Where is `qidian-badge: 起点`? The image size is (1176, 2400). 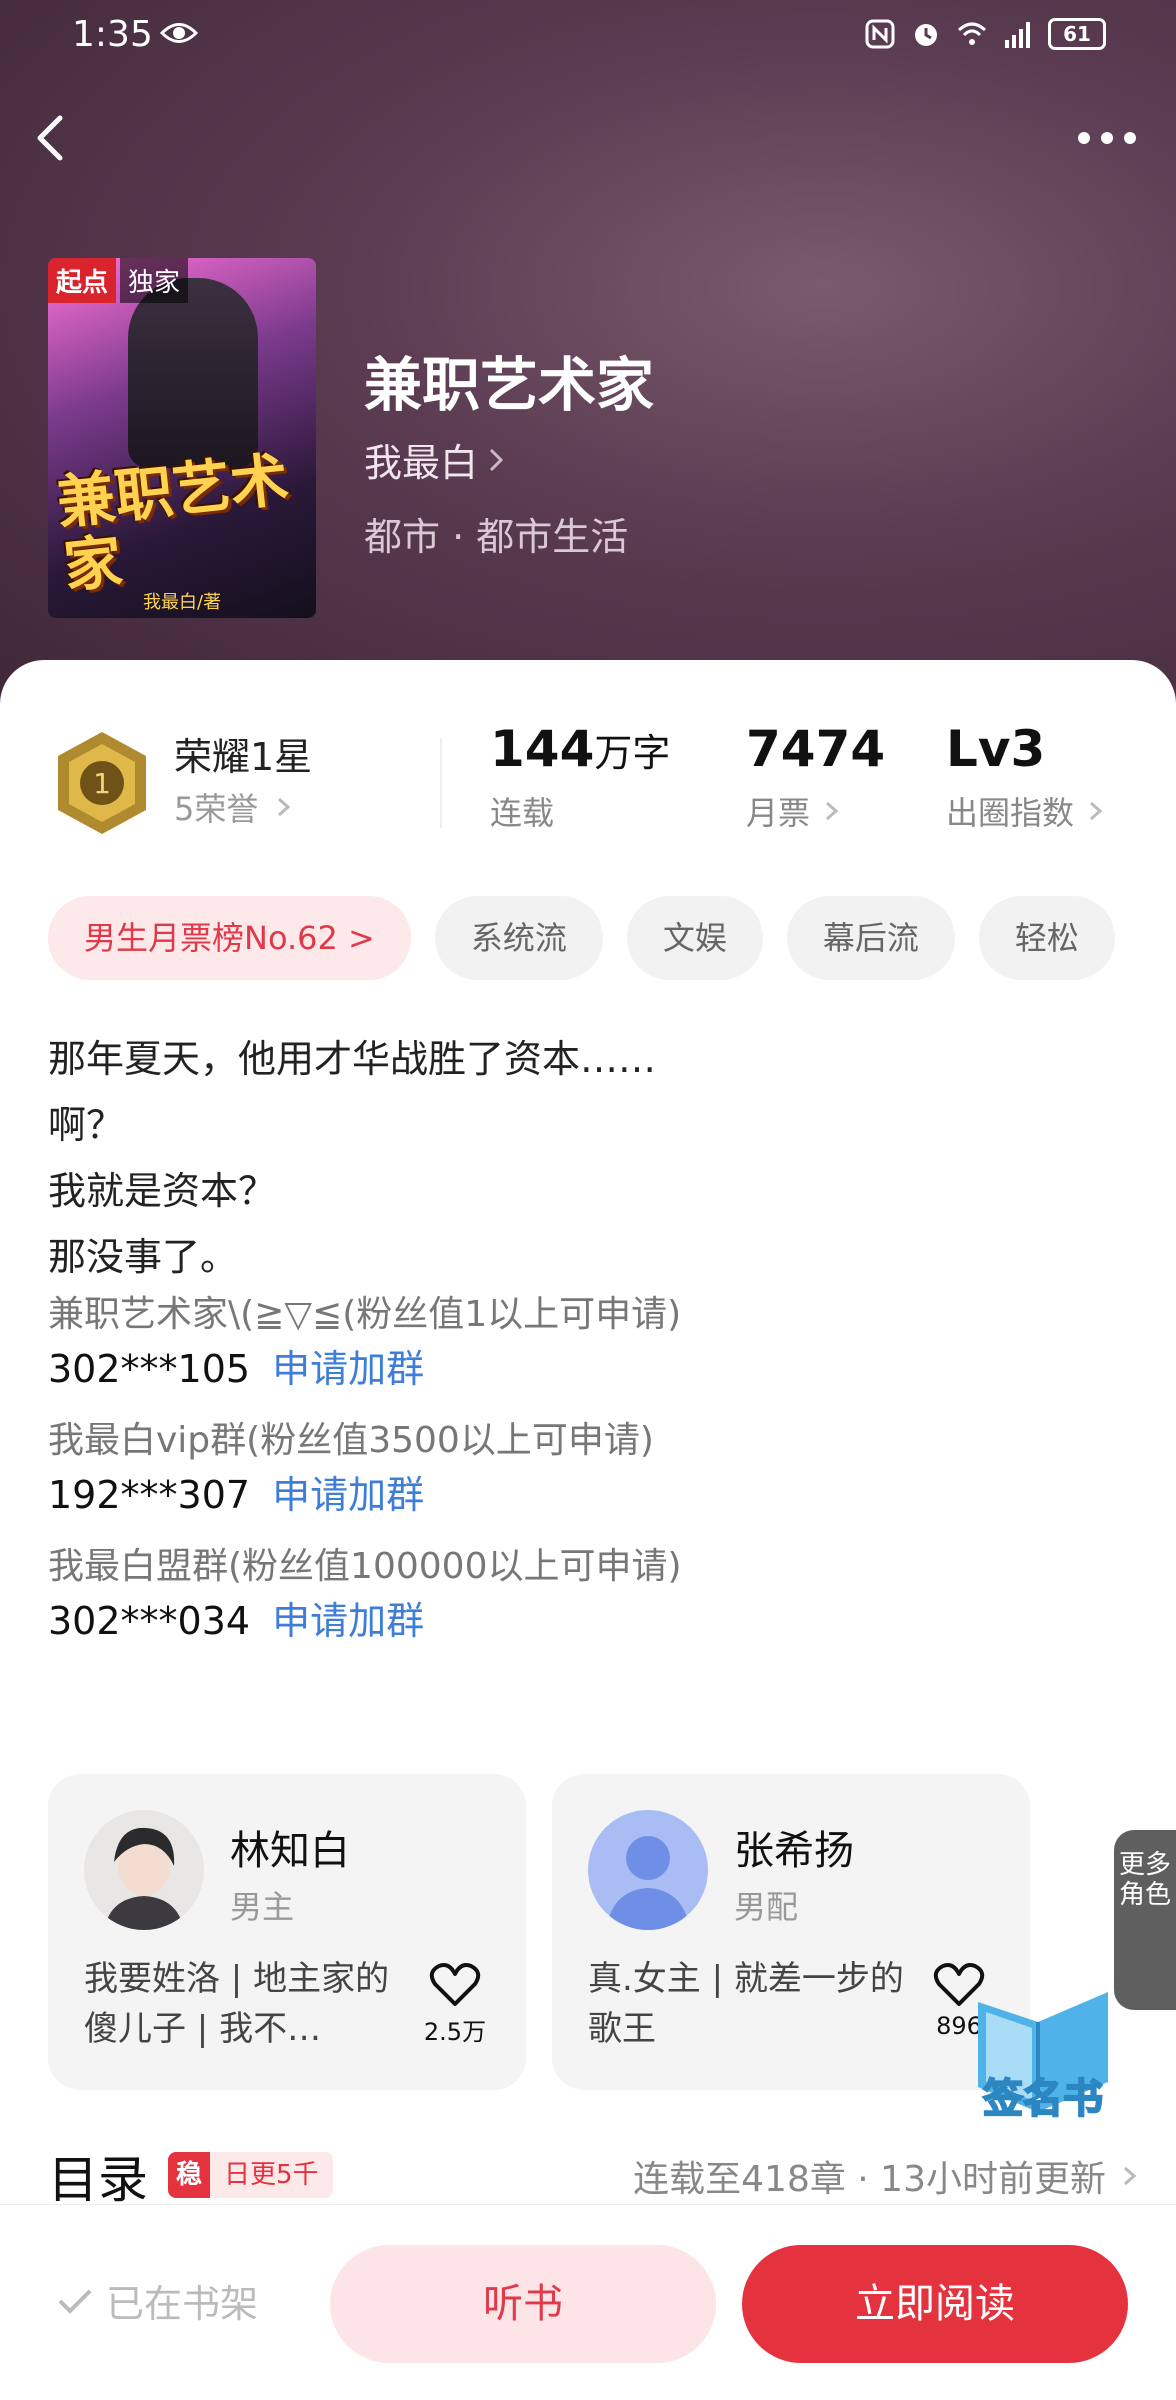
qidian-badge: 起点 is located at coordinates (82, 280).